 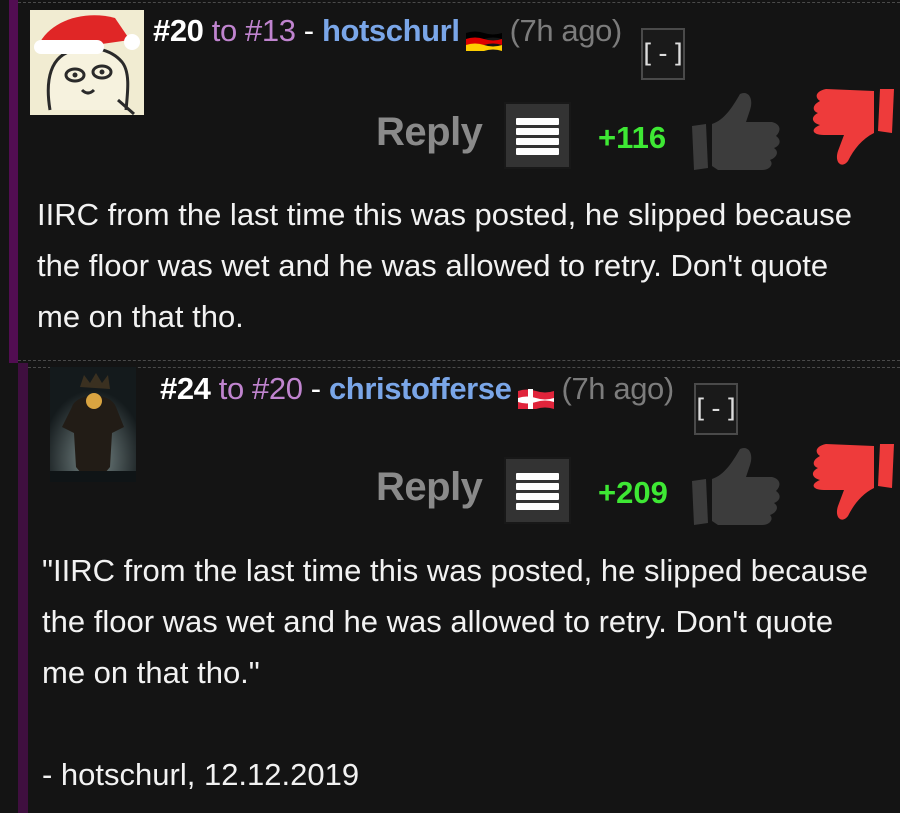 I want to click on username-link: hotschurl, so click(x=391, y=30).